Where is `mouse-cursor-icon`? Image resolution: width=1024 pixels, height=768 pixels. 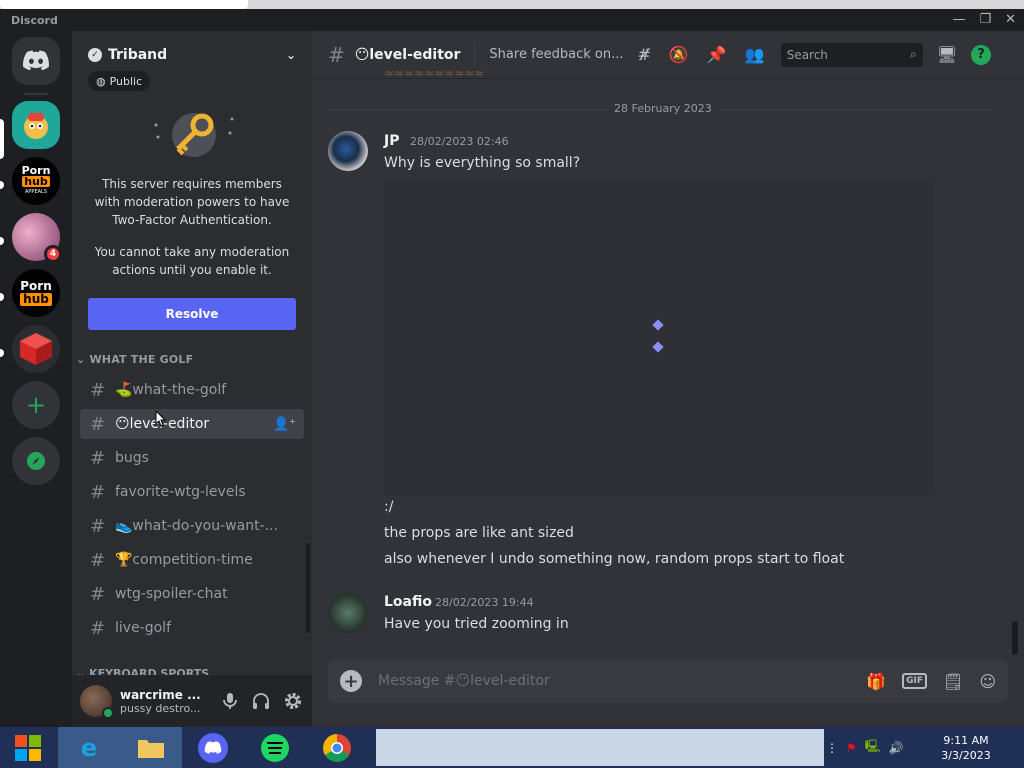
mouse-cursor-icon is located at coordinates (161, 418).